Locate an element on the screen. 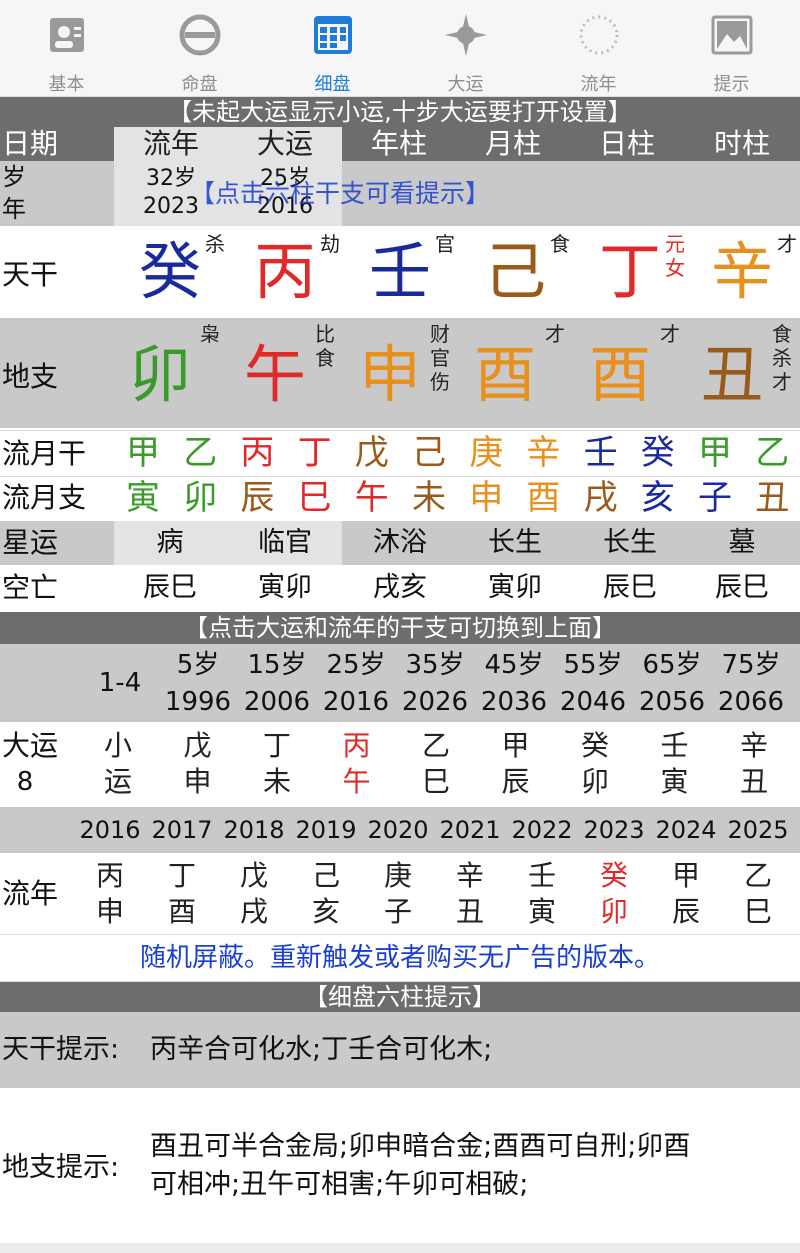 The width and height of the screenshot is (800, 1253). liunian-zhi: 子 is located at coordinates (398, 912).